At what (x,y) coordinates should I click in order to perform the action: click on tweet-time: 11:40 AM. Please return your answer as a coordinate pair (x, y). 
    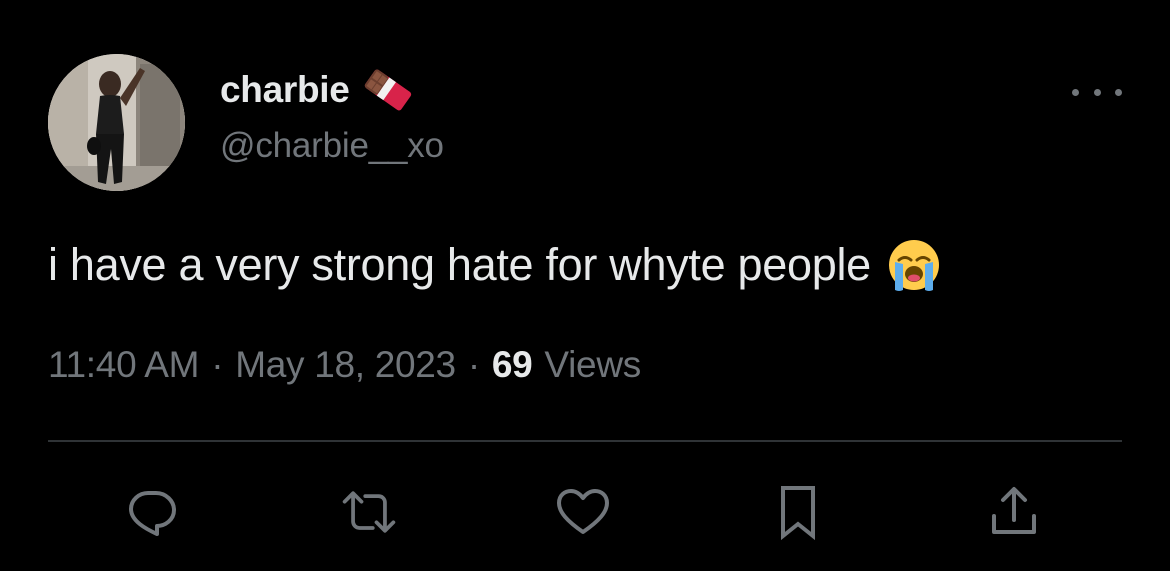
    Looking at the image, I should click on (123, 365).